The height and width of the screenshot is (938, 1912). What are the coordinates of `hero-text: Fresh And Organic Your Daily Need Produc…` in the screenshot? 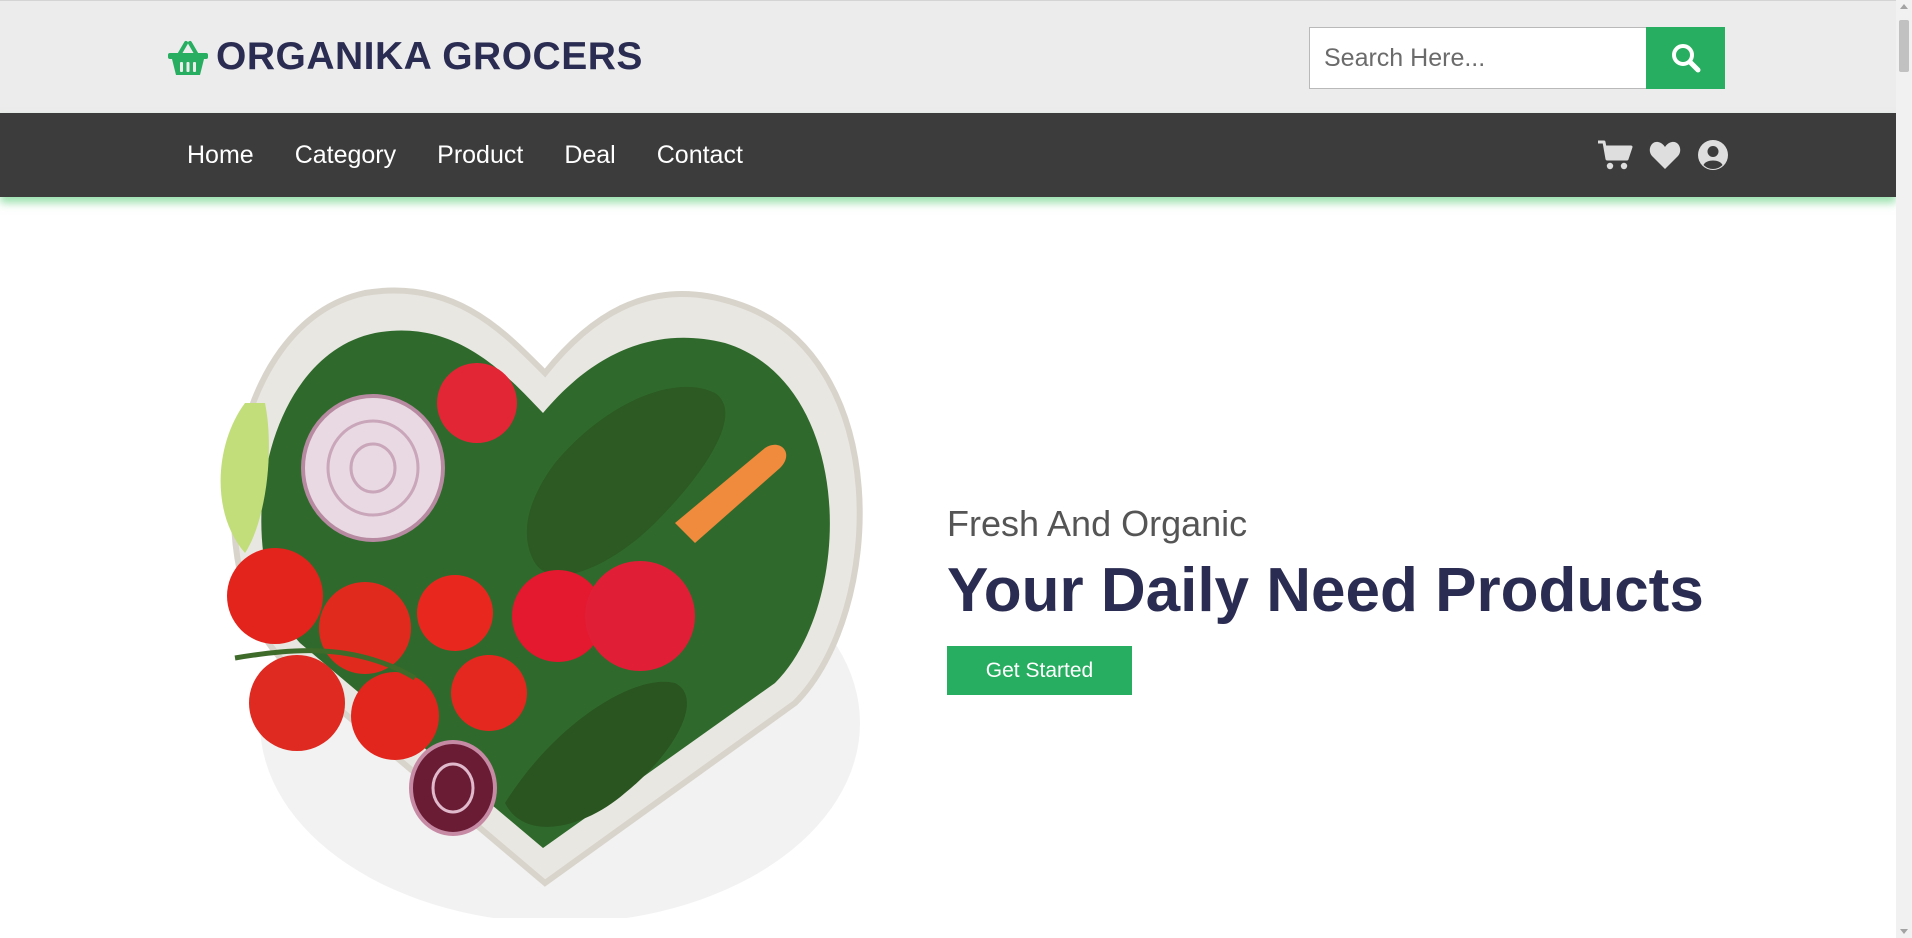 It's located at (1325, 598).